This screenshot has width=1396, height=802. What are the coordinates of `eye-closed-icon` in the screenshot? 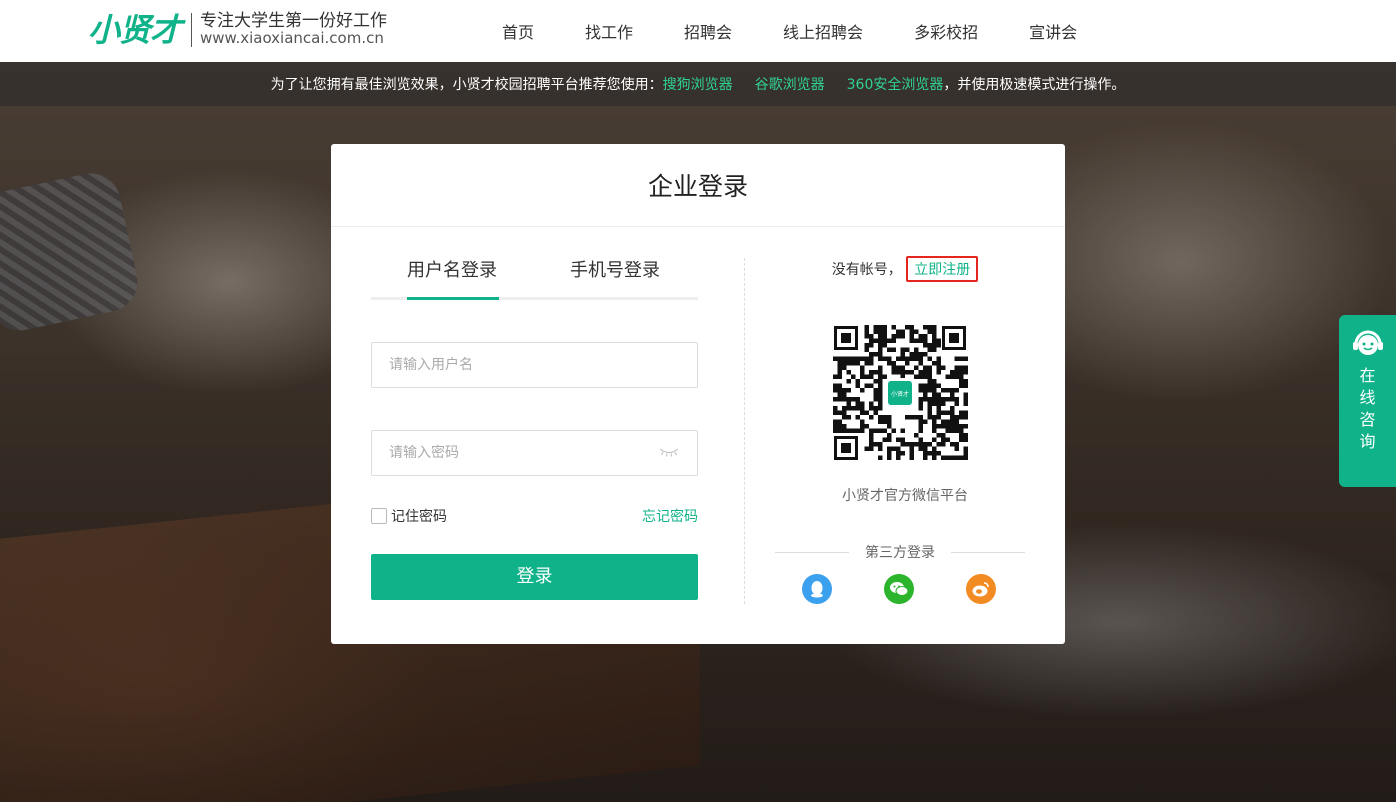 It's located at (669, 452).